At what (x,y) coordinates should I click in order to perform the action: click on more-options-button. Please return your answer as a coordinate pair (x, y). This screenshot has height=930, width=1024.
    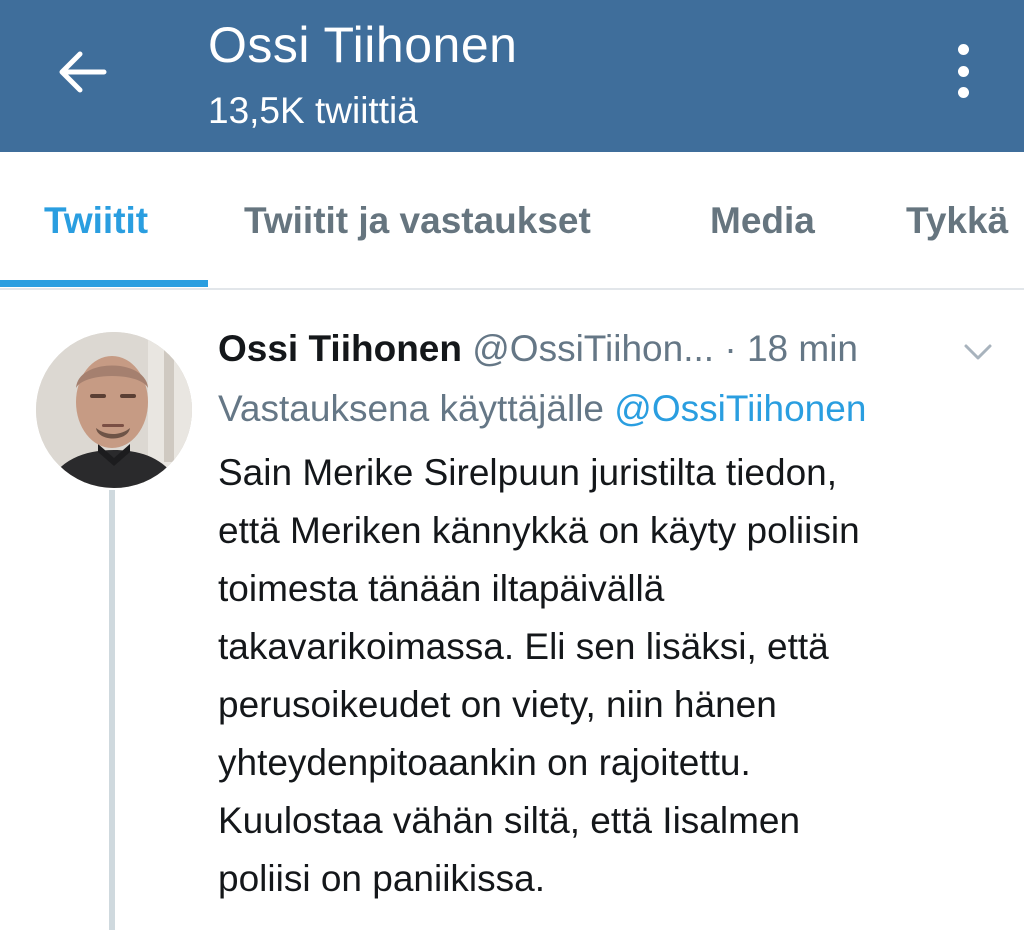
    Looking at the image, I should click on (963, 71).